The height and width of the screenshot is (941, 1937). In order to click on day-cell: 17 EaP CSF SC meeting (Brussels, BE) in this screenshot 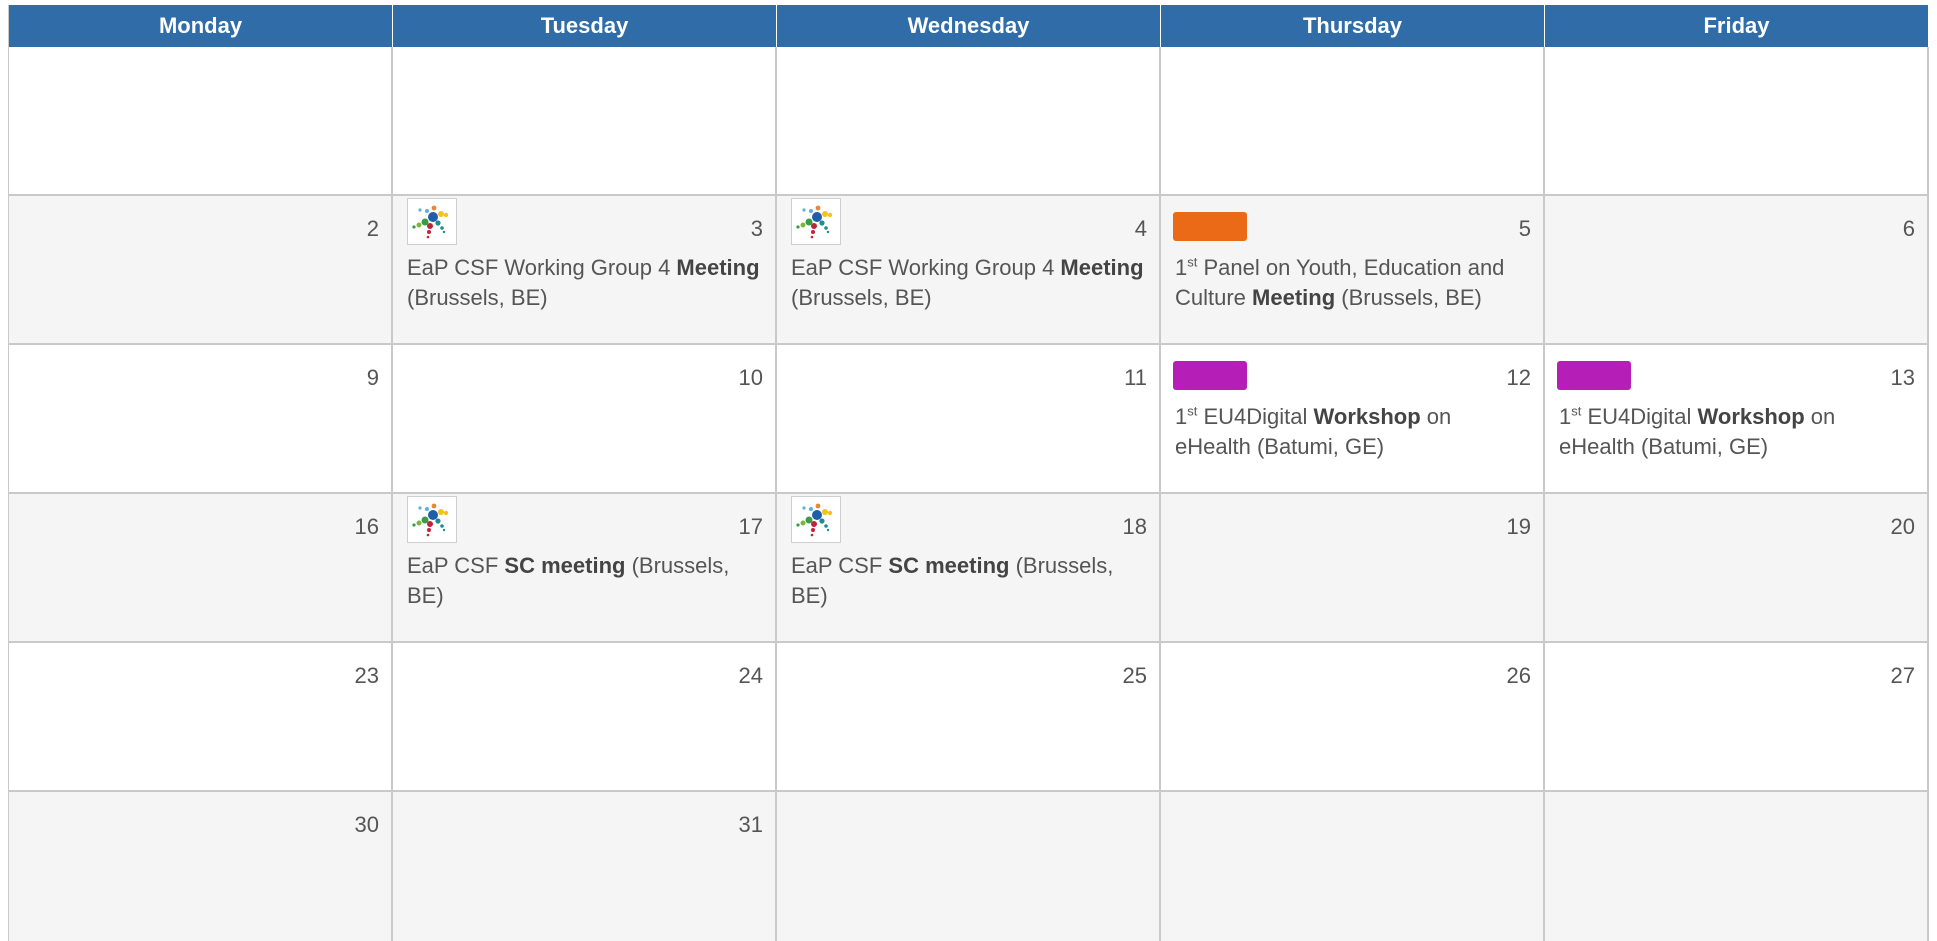, I will do `click(585, 568)`.